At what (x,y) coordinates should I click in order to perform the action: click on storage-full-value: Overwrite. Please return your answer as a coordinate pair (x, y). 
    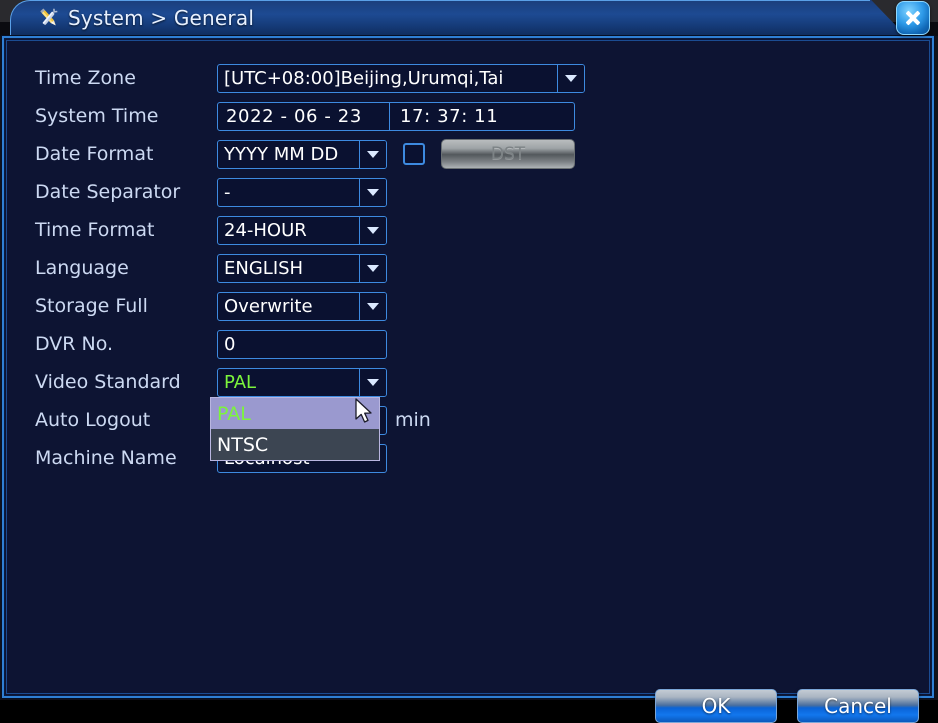
    Looking at the image, I should click on (268, 306).